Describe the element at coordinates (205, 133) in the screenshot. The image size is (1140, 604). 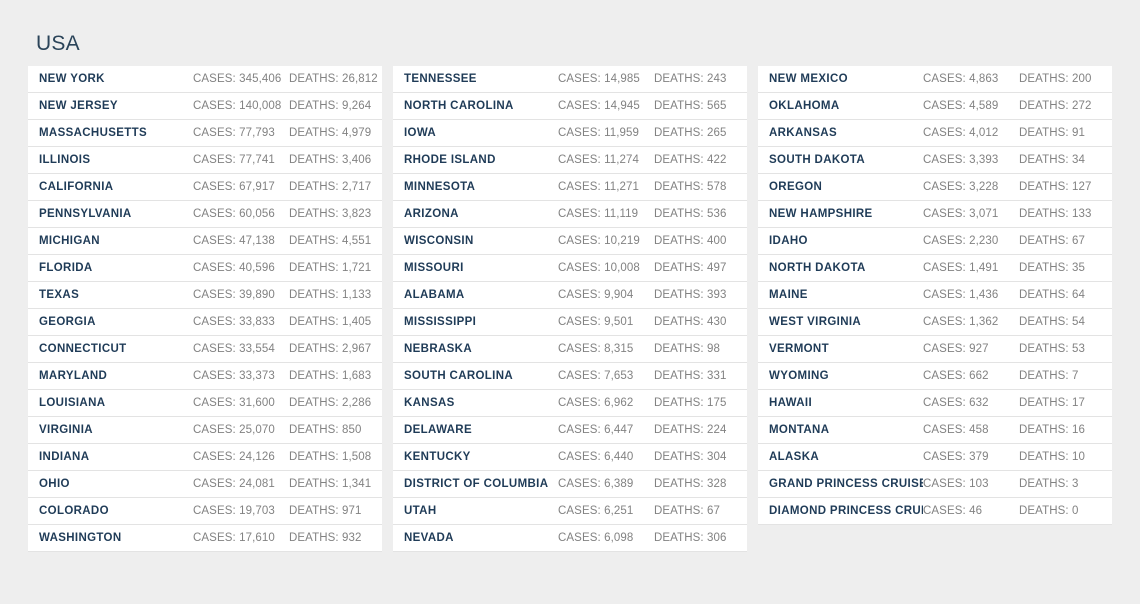
I see `table-row: MASSACHUSETTS CASES: 77,793 DEATHS: 4,979` at that location.